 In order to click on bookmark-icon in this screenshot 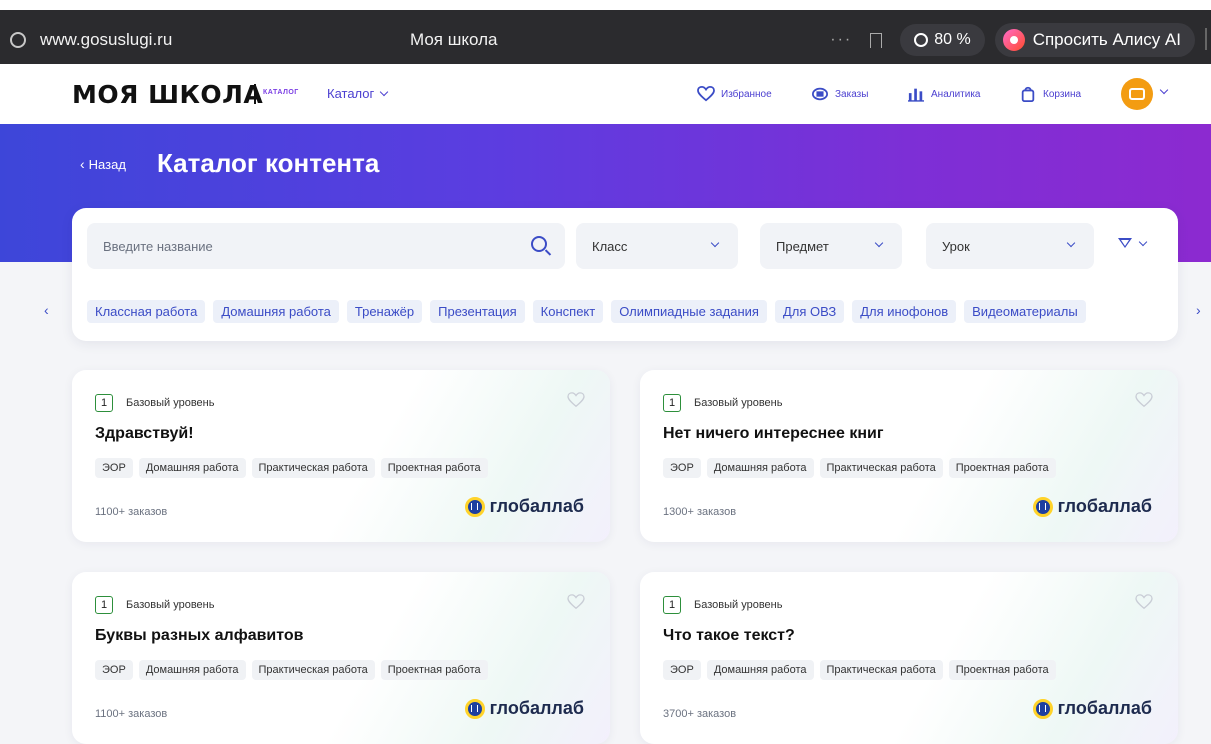, I will do `click(876, 40)`.